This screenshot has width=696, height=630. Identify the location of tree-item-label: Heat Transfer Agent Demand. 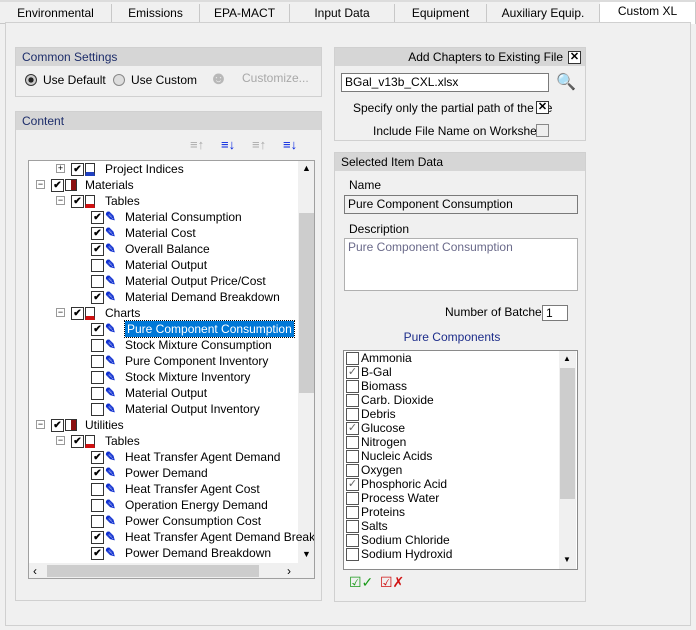
(202, 457).